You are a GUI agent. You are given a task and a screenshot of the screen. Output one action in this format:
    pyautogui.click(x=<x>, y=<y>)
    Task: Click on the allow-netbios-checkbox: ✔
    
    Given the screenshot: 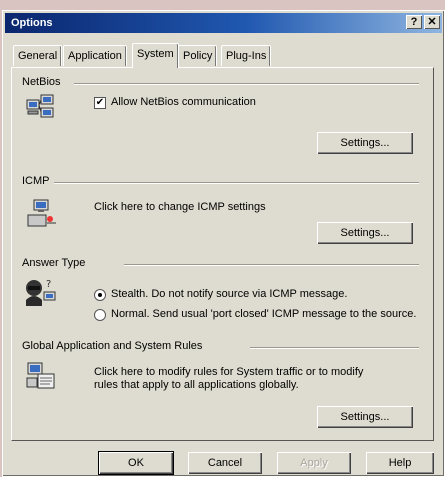 What is the action you would take?
    pyautogui.click(x=100, y=103)
    